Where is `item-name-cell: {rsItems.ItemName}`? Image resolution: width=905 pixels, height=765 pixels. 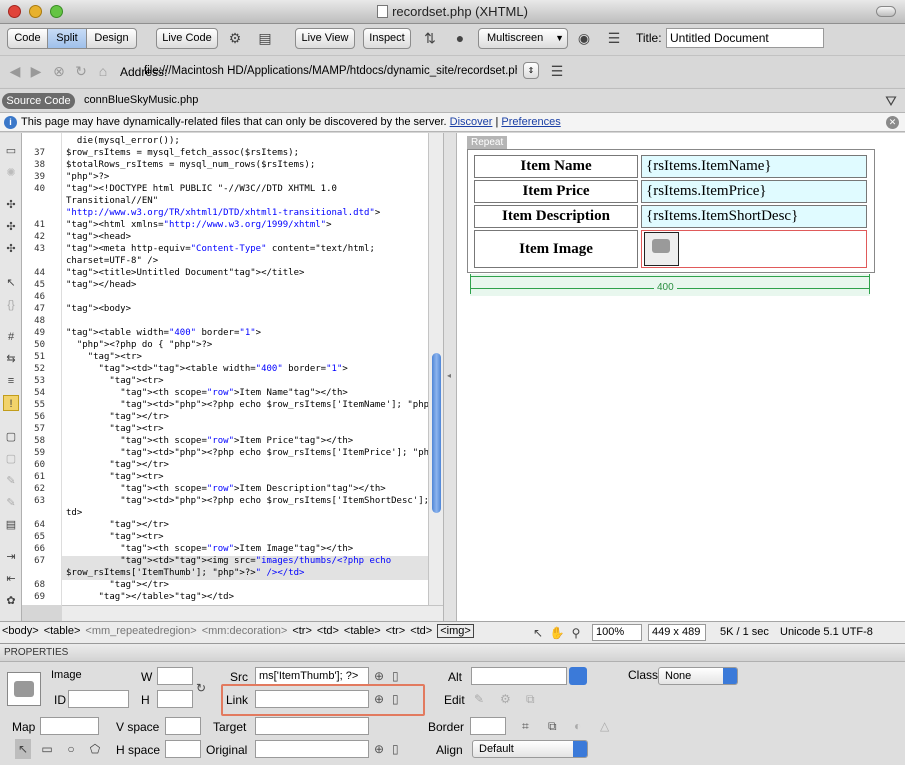 item-name-cell: {rsItems.ItemName} is located at coordinates (754, 166).